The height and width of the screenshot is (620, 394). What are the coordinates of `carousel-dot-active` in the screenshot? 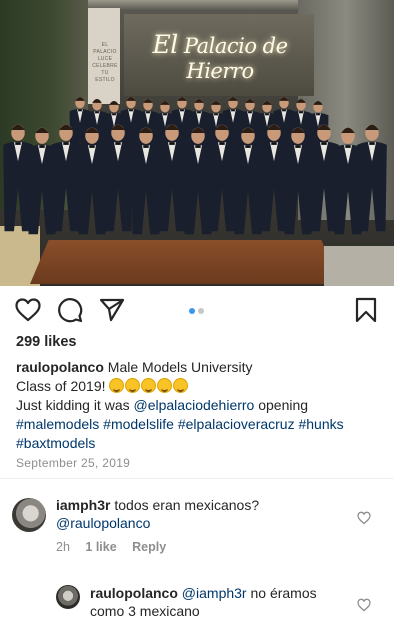 It's located at (192, 311).